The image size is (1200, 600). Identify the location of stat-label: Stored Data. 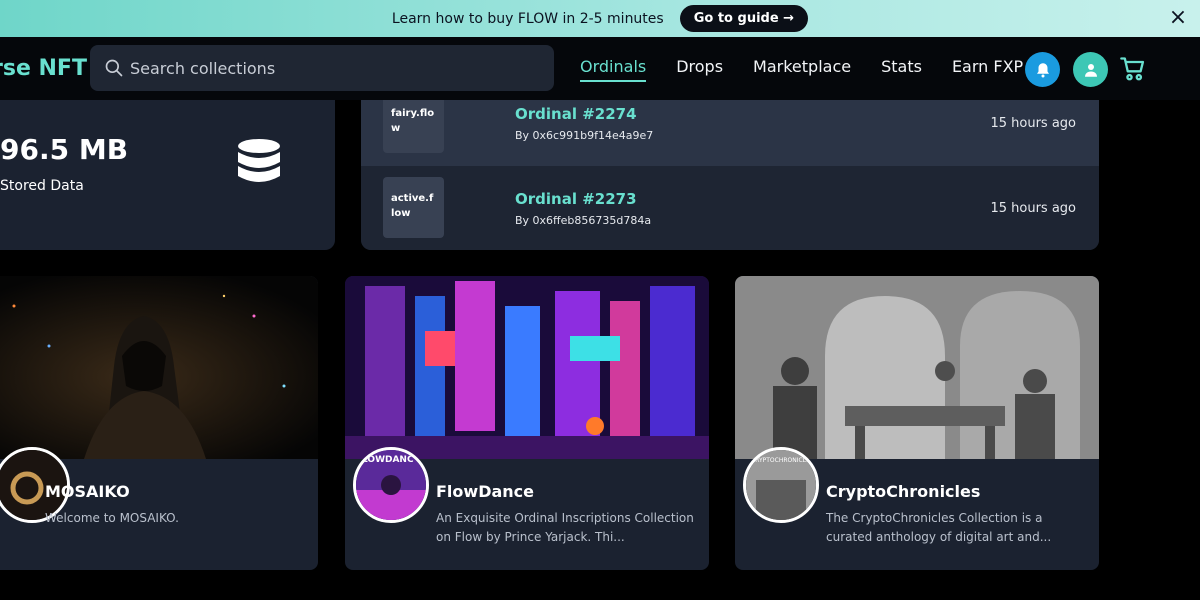
(42, 186).